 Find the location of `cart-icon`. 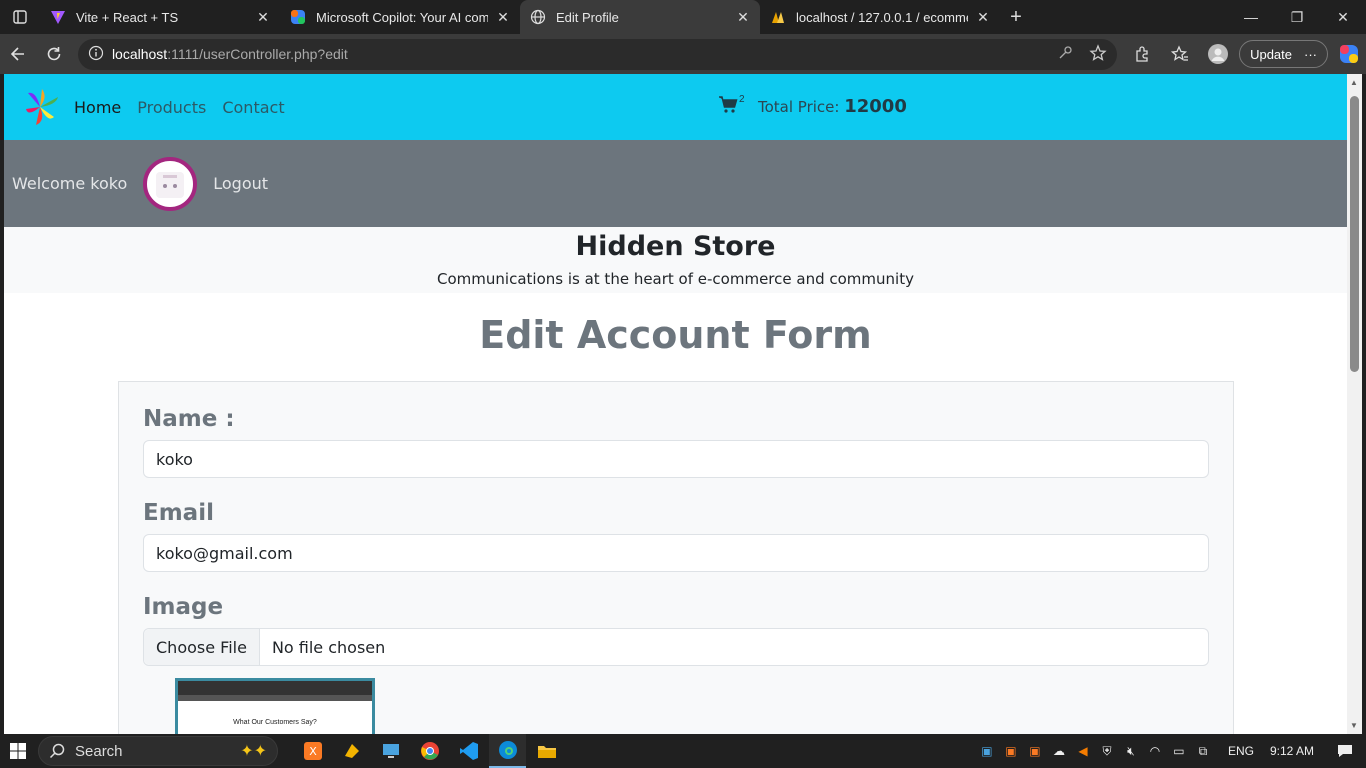

cart-icon is located at coordinates (728, 104).